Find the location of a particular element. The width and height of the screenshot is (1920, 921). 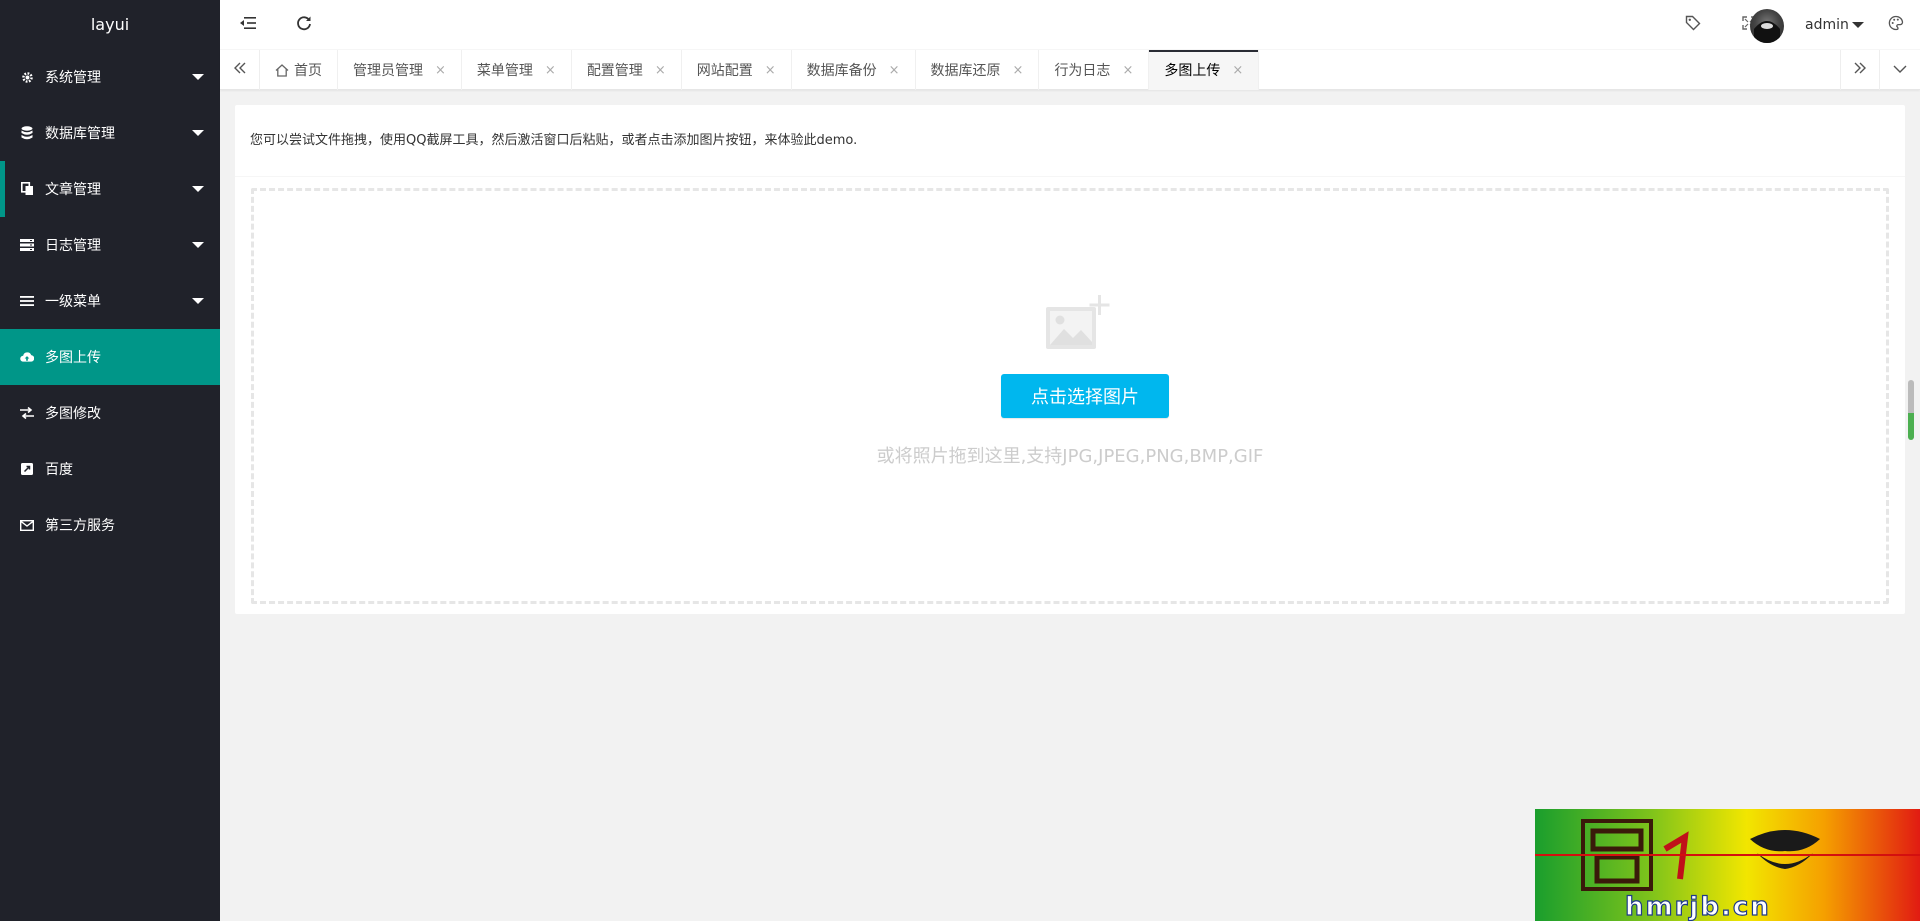

avatar is located at coordinates (1767, 26).